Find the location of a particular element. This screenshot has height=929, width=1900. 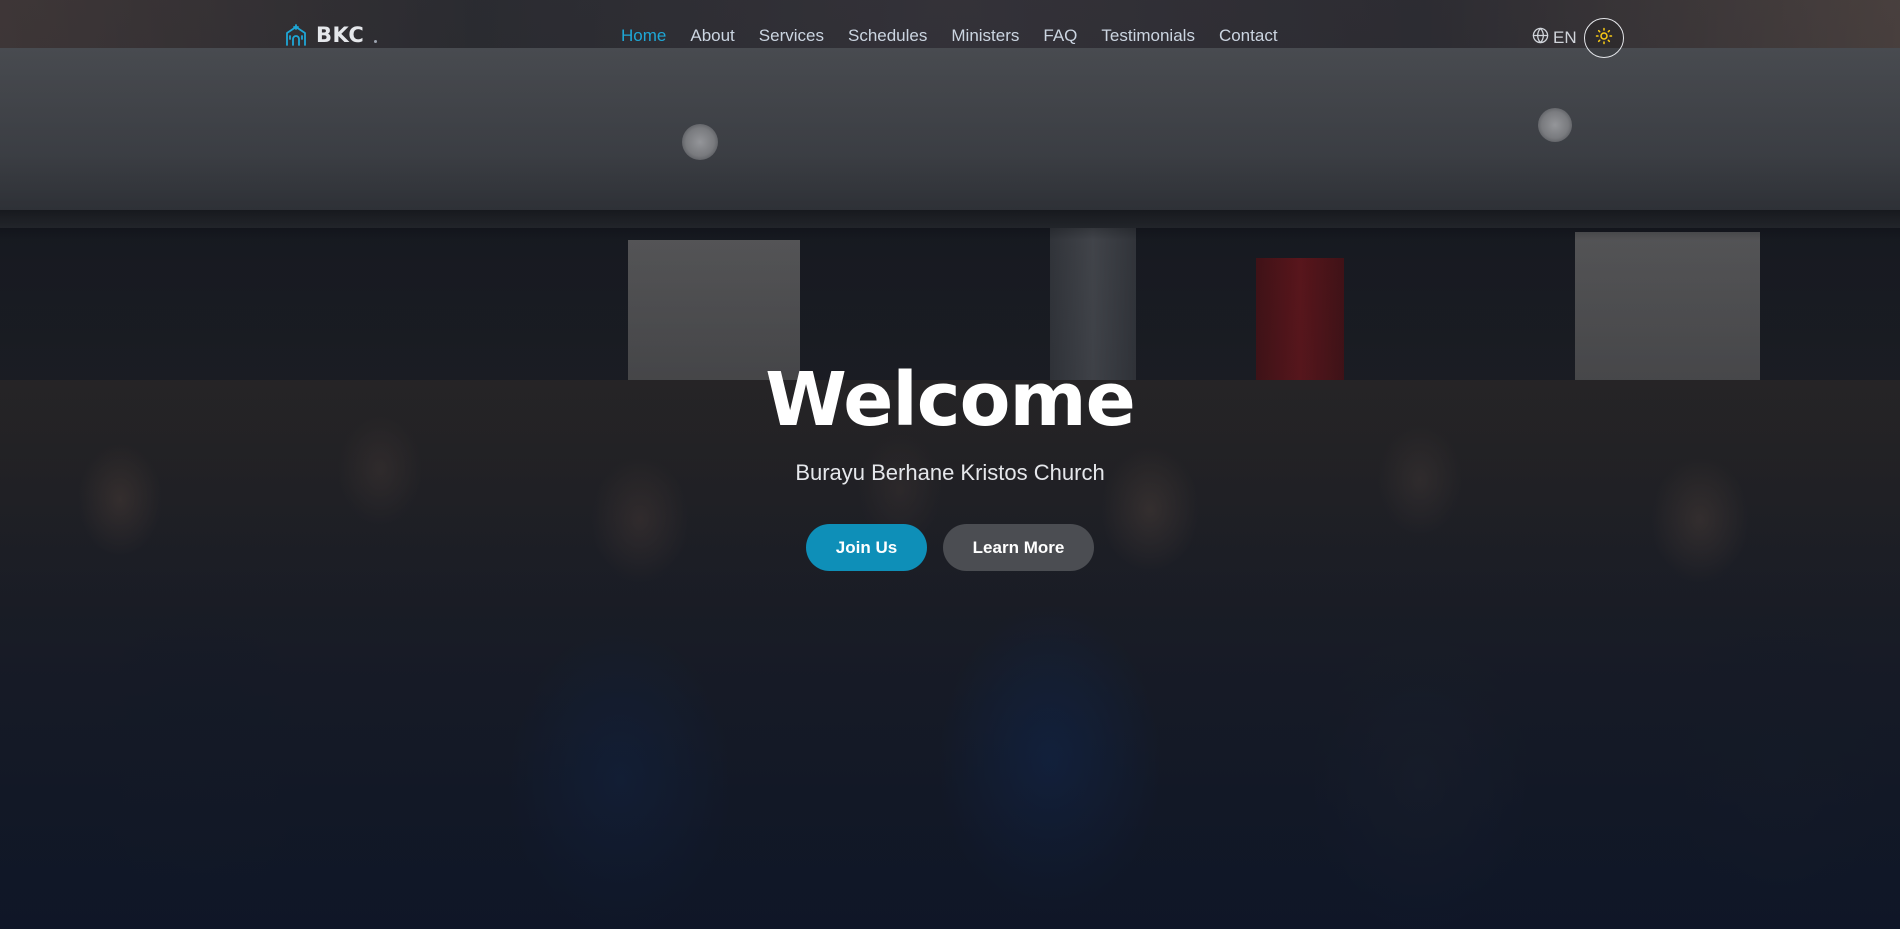

nav-item-faq: FAQ is located at coordinates (1060, 35).